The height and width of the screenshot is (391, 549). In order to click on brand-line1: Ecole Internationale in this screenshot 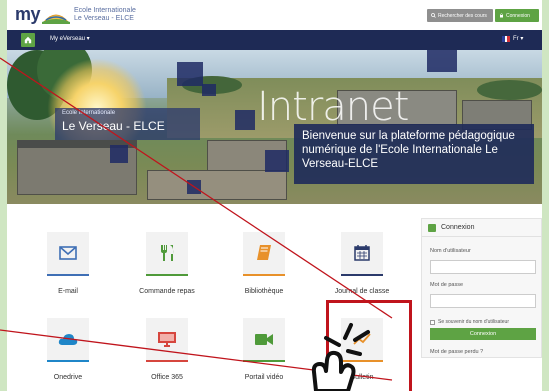, I will do `click(105, 10)`.